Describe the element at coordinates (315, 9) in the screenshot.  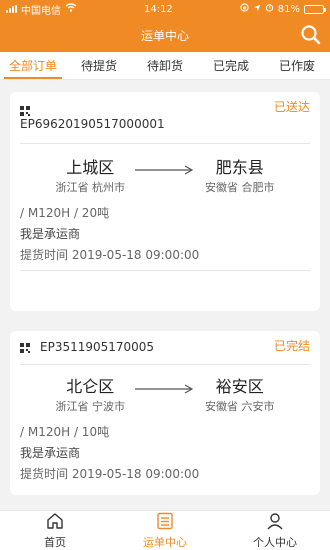
I see `battery-icon` at that location.